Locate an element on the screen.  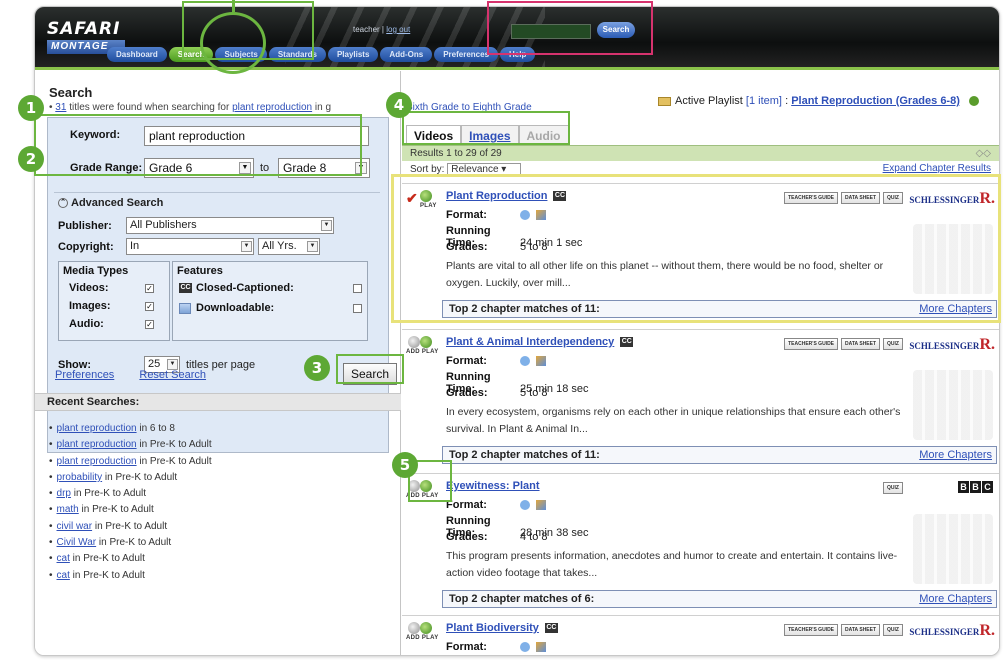
media-audio-checkbox: ✓ is located at coordinates (149, 324).